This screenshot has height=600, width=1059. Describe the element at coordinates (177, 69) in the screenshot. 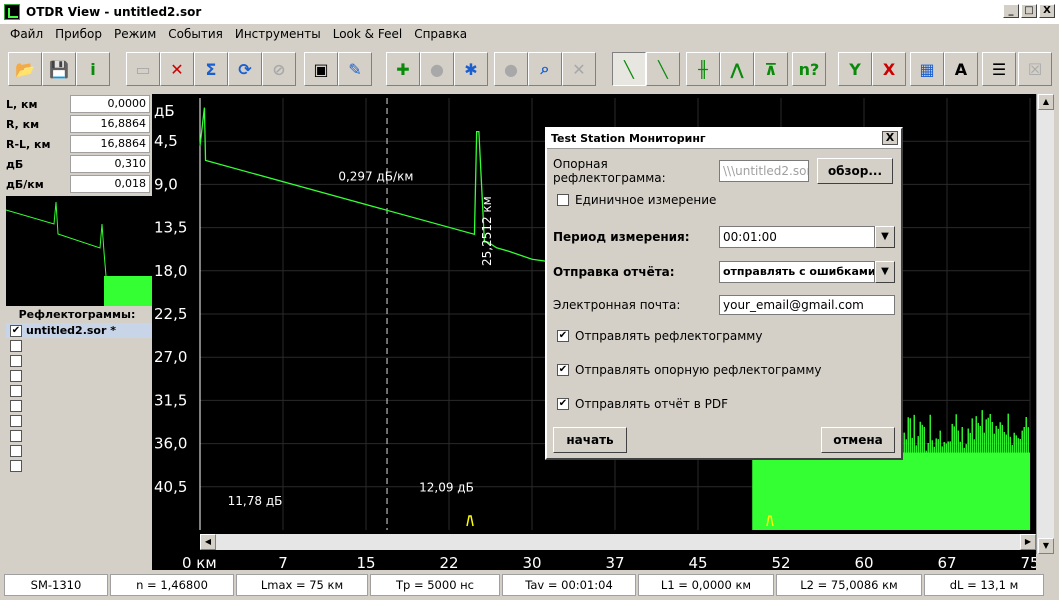

I see `cancel-measure-icon: ✕` at that location.